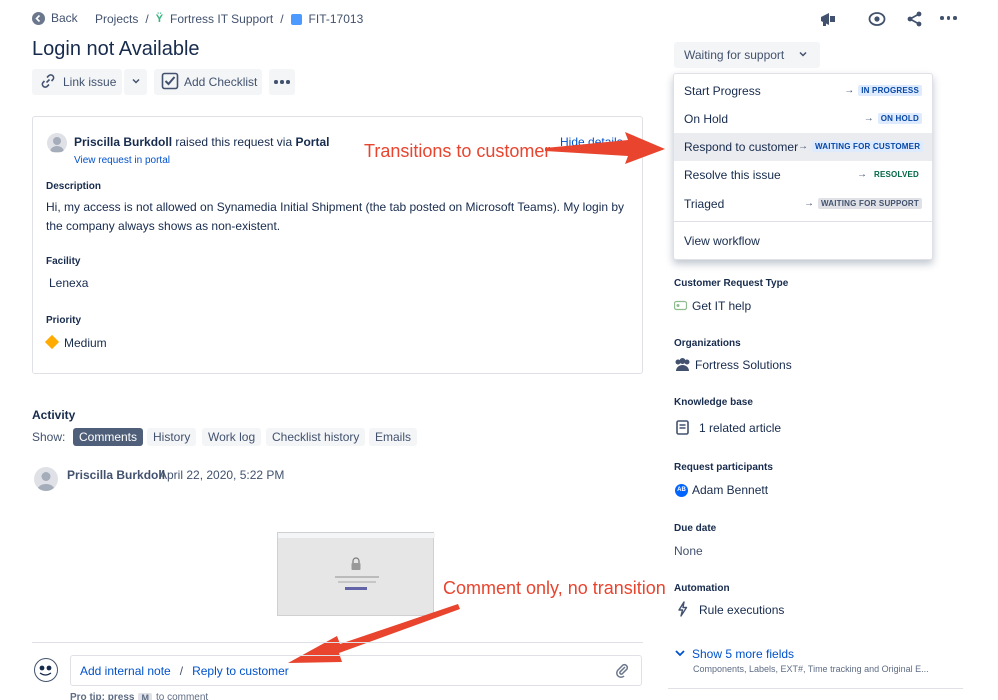 The height and width of the screenshot is (700, 998). What do you see at coordinates (38, 18) in the screenshot?
I see `back-arrow-icon` at bounding box center [38, 18].